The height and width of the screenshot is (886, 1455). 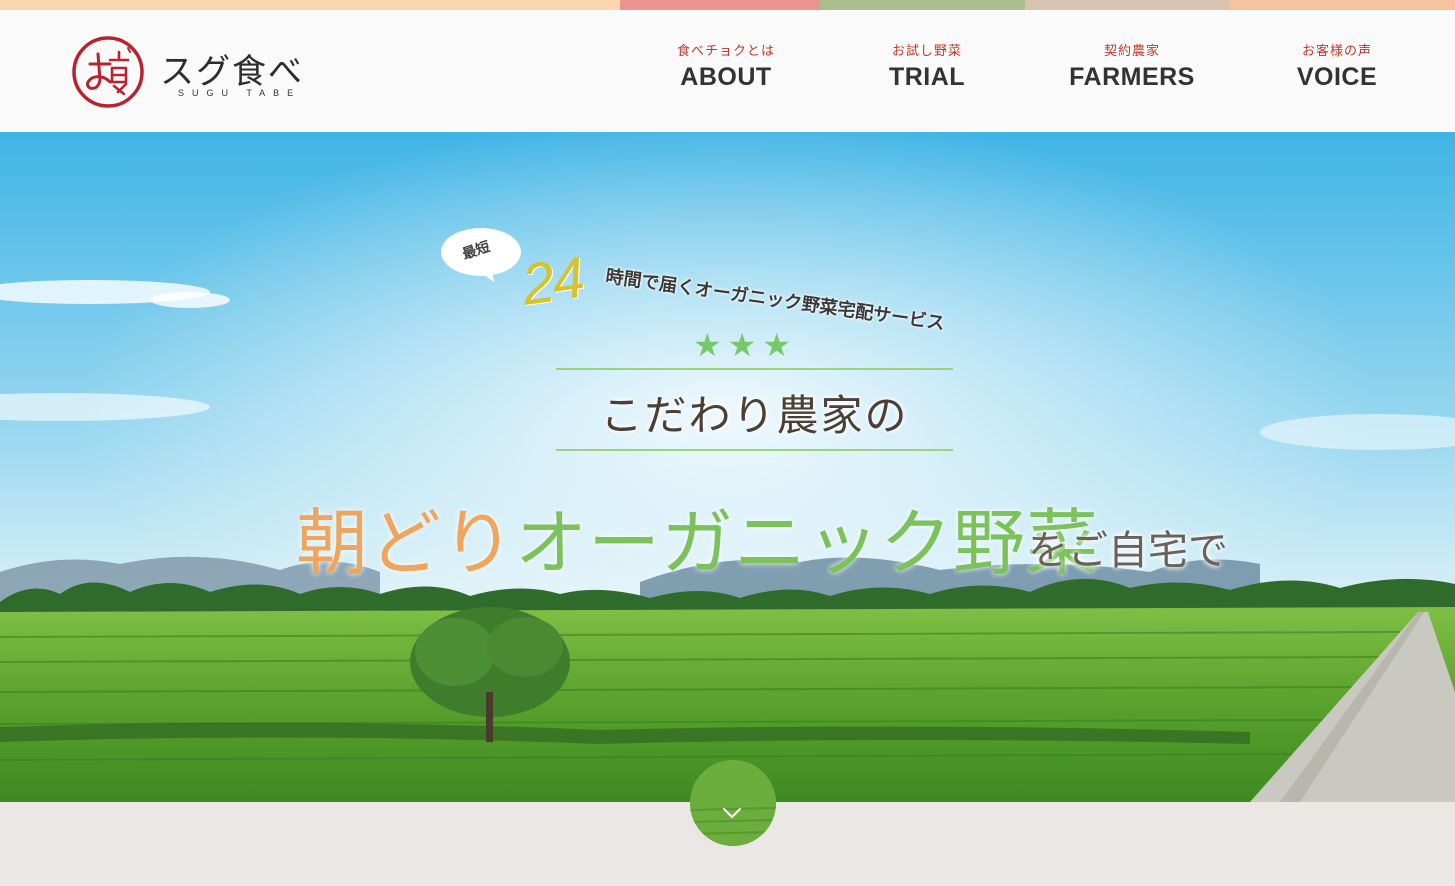 I want to click on hero-subheading: こだわり農家の, so click(x=754, y=415).